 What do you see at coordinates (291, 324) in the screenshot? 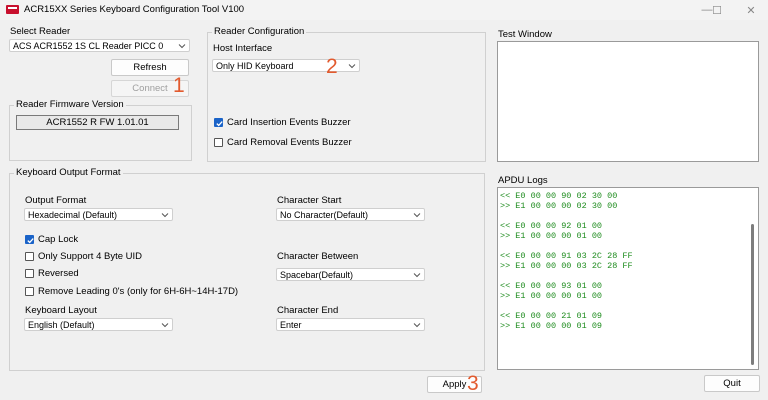
I see `char-end-value: Enter` at bounding box center [291, 324].